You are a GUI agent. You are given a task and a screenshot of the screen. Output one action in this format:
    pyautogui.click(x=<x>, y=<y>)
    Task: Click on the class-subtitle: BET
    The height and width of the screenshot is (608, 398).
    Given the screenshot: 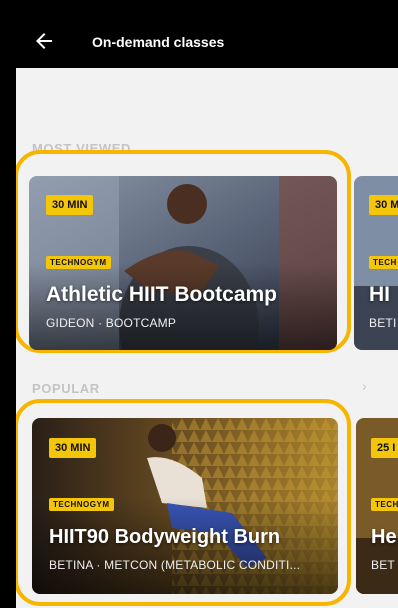 What is the action you would take?
    pyautogui.click(x=383, y=565)
    